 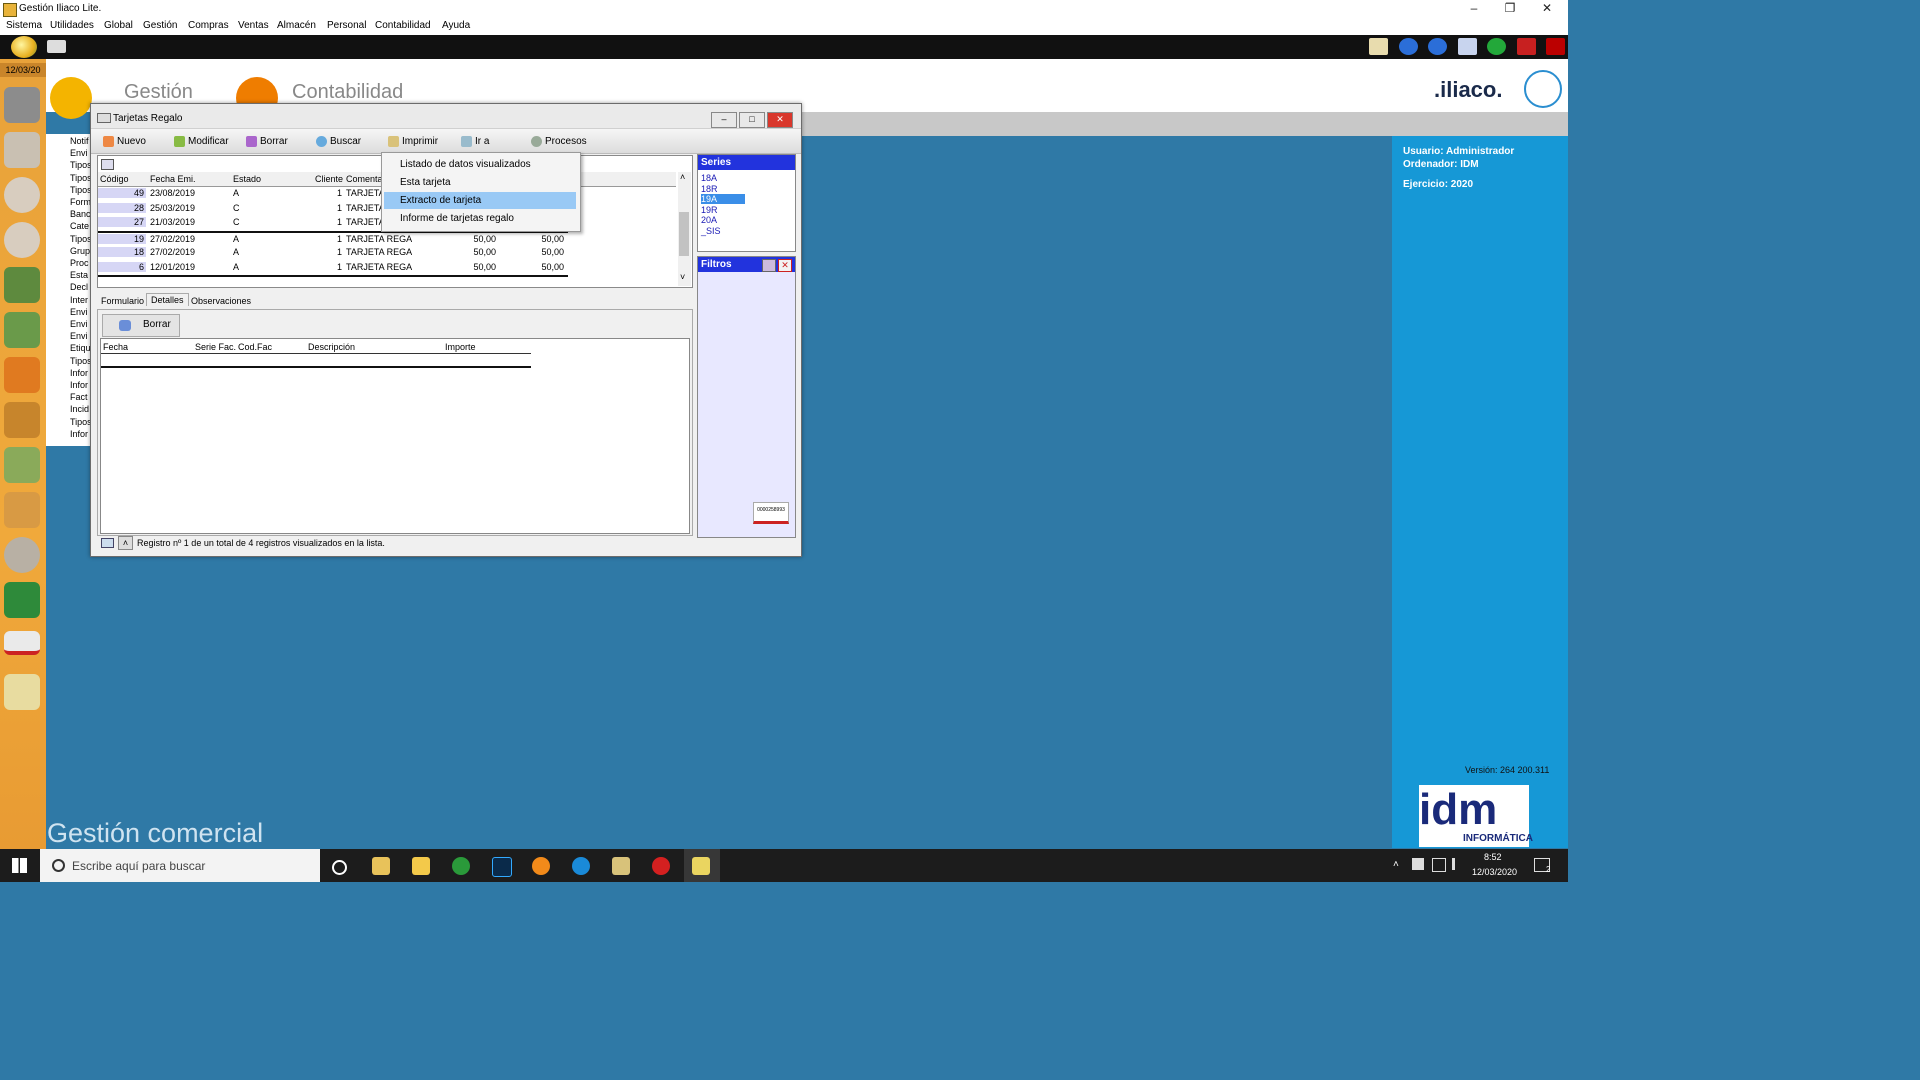 I want to click on menu-compras: Compras, so click(x=208, y=25).